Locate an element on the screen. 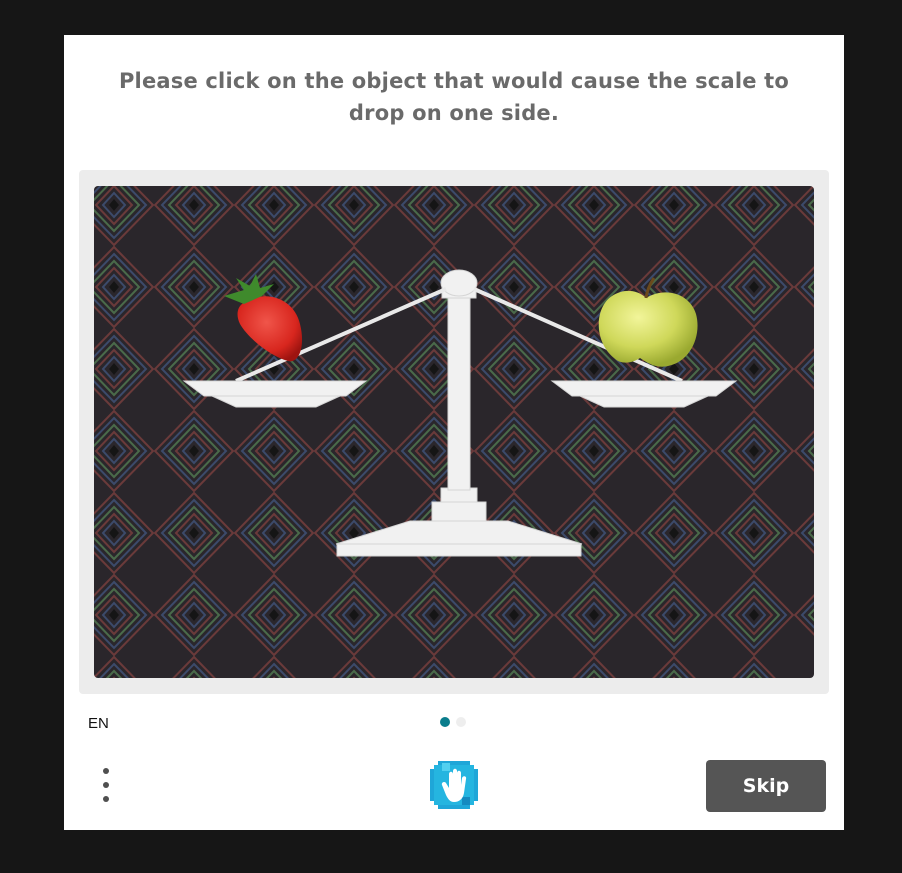 The image size is (902, 873). hand-logo-icon is located at coordinates (454, 785).